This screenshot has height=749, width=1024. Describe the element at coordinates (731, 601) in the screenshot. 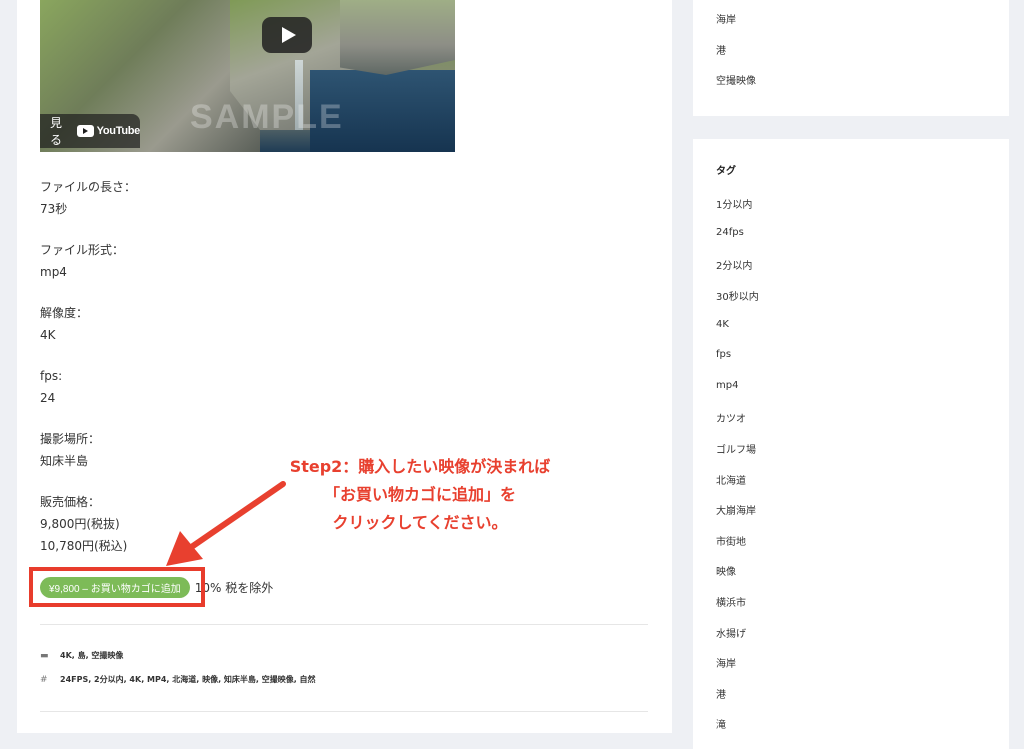

I see `sidebar-tag-link: 横浜市` at that location.